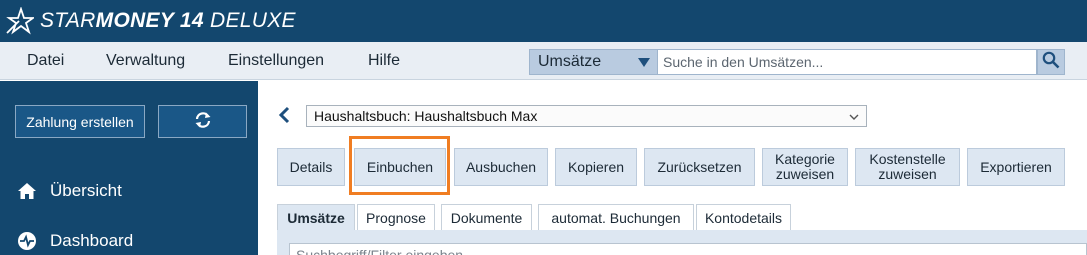  I want to click on menu-verwaltung: Verwaltung, so click(145, 61).